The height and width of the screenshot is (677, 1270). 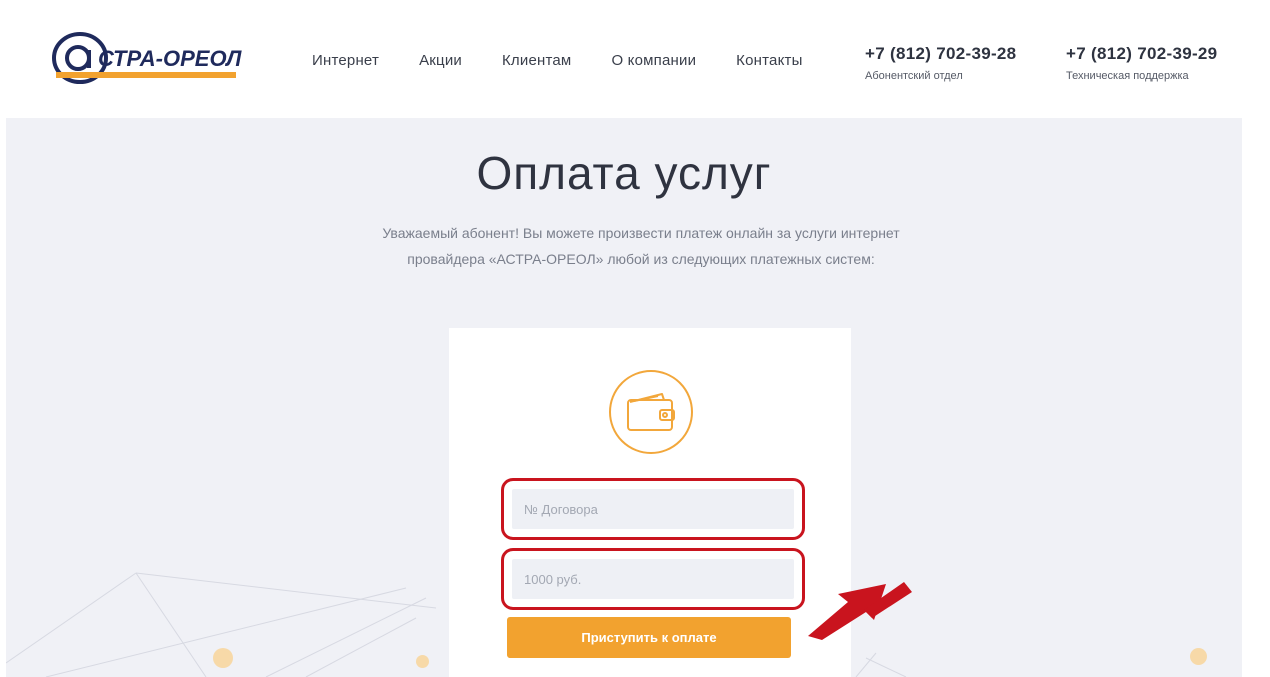 I want to click on phone-number: +7 (812) 702-39-28, so click(x=940, y=54).